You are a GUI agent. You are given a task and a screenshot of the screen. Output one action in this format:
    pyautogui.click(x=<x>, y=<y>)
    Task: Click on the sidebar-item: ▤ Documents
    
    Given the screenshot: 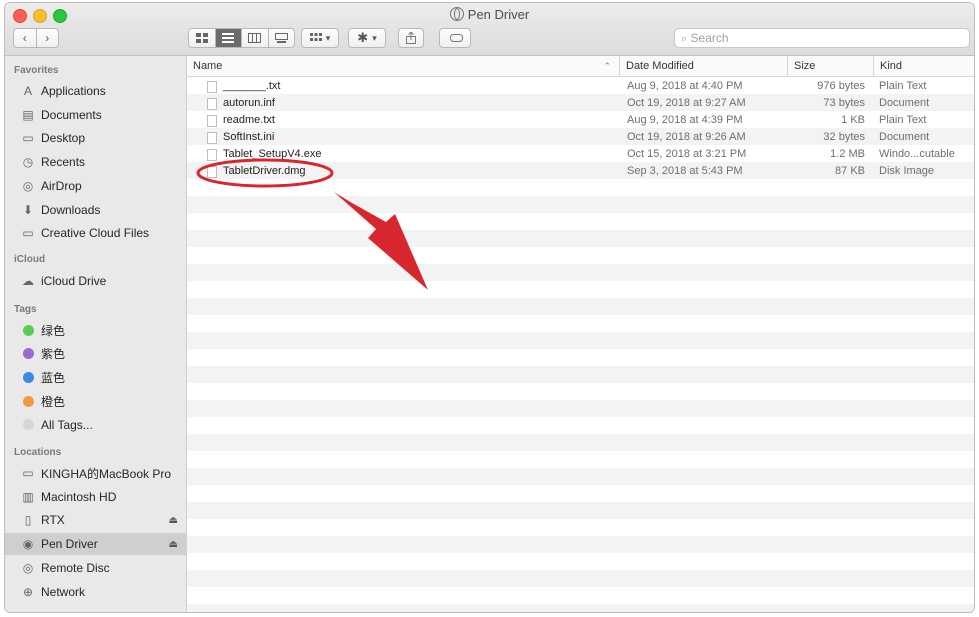 What is the action you would take?
    pyautogui.click(x=95, y=115)
    